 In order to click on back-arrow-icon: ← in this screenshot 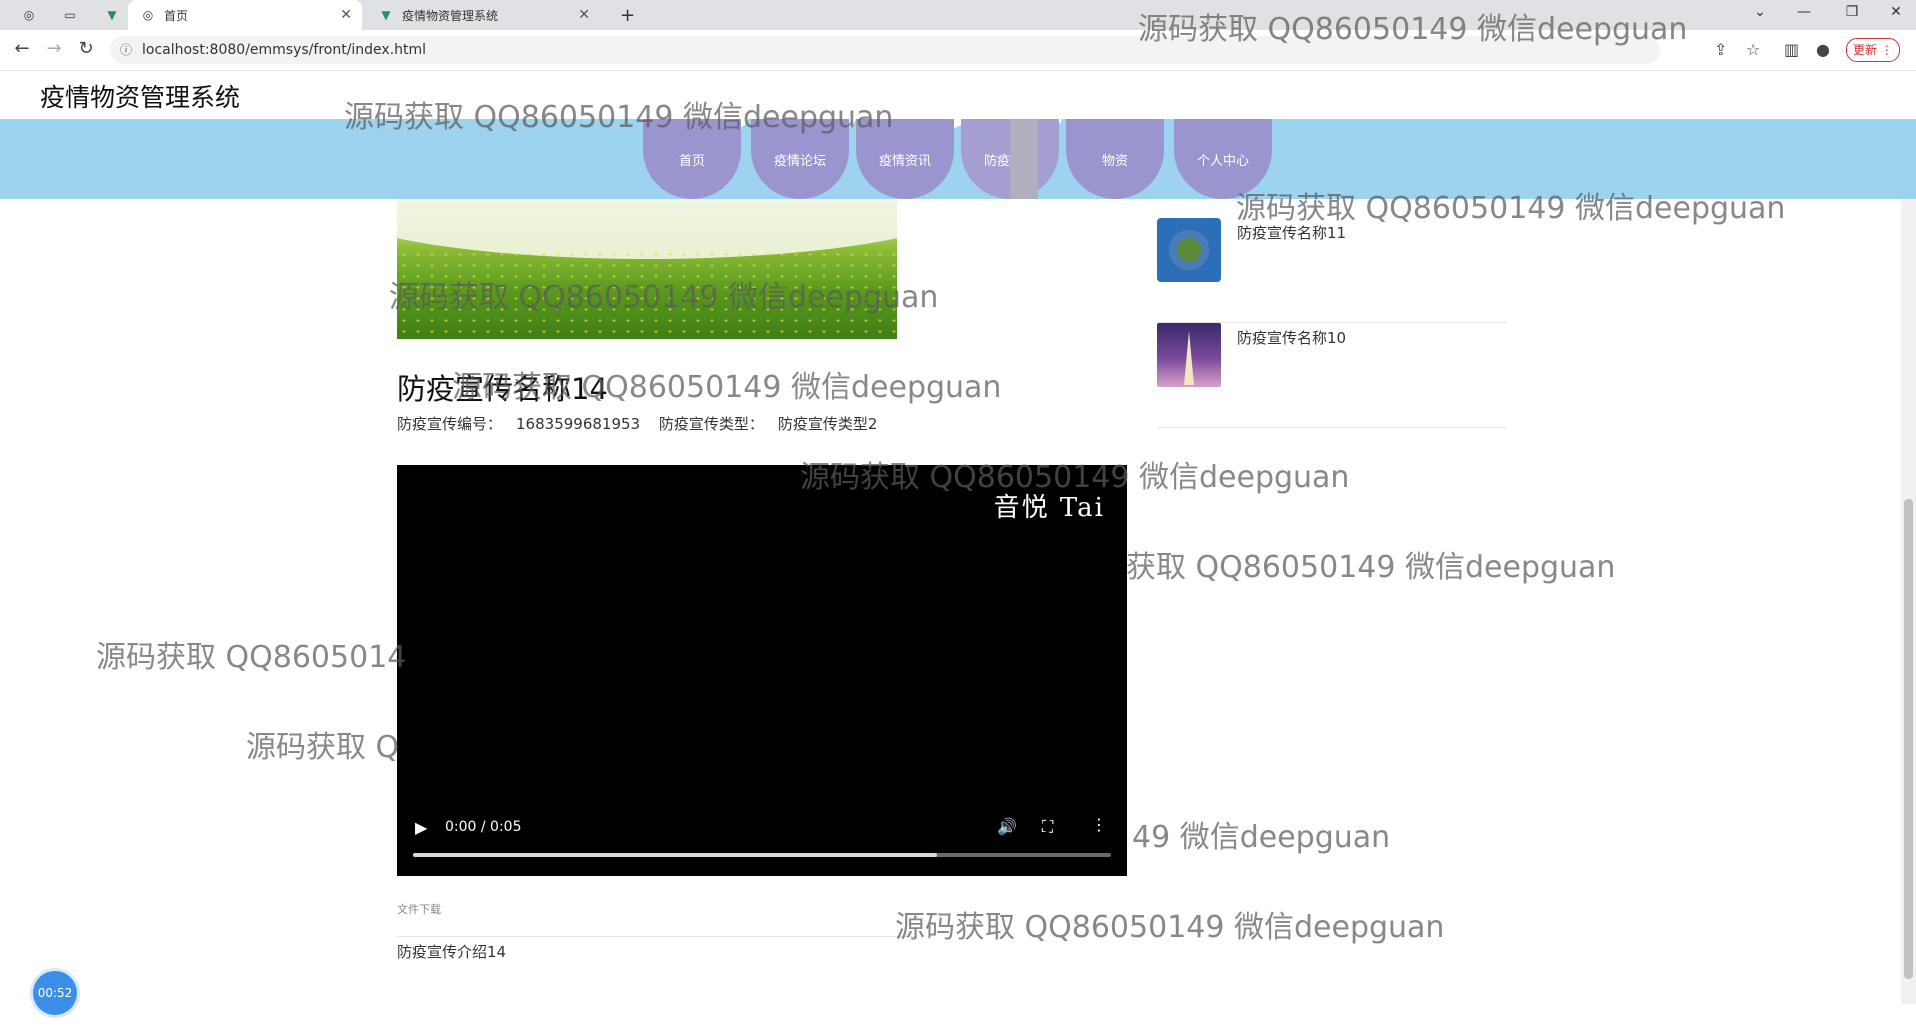, I will do `click(22, 48)`.